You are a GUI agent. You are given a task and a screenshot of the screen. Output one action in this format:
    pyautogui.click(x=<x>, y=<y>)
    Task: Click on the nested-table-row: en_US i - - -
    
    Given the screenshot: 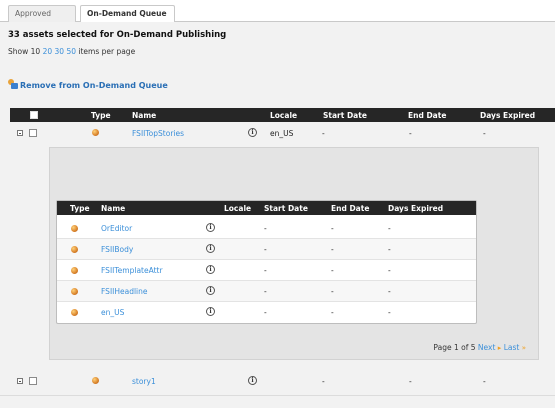 What is the action you would take?
    pyautogui.click(x=266, y=312)
    